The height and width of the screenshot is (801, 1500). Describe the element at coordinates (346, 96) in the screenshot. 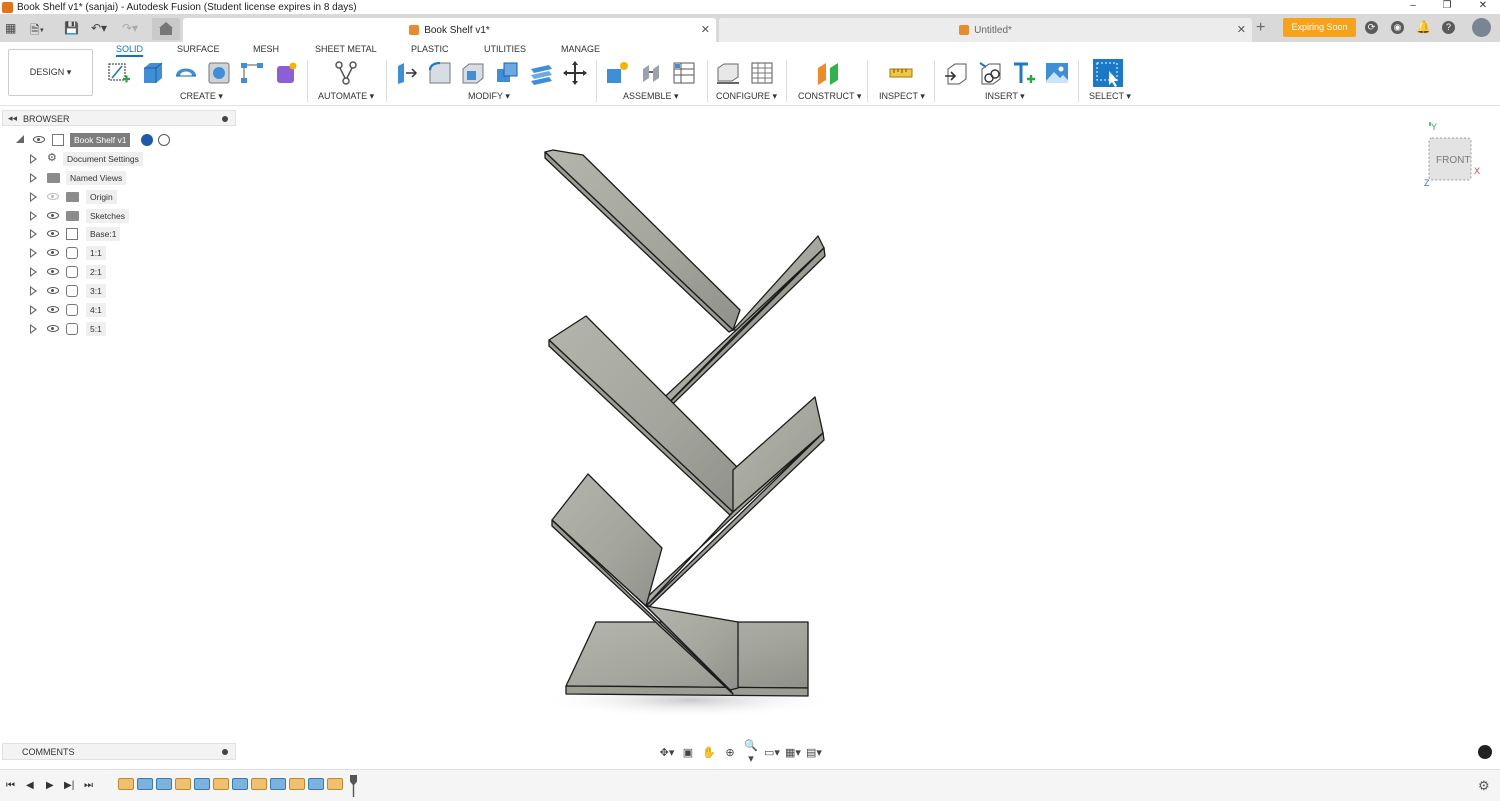

I see `automate-menu: AUTOMATE ▾` at that location.